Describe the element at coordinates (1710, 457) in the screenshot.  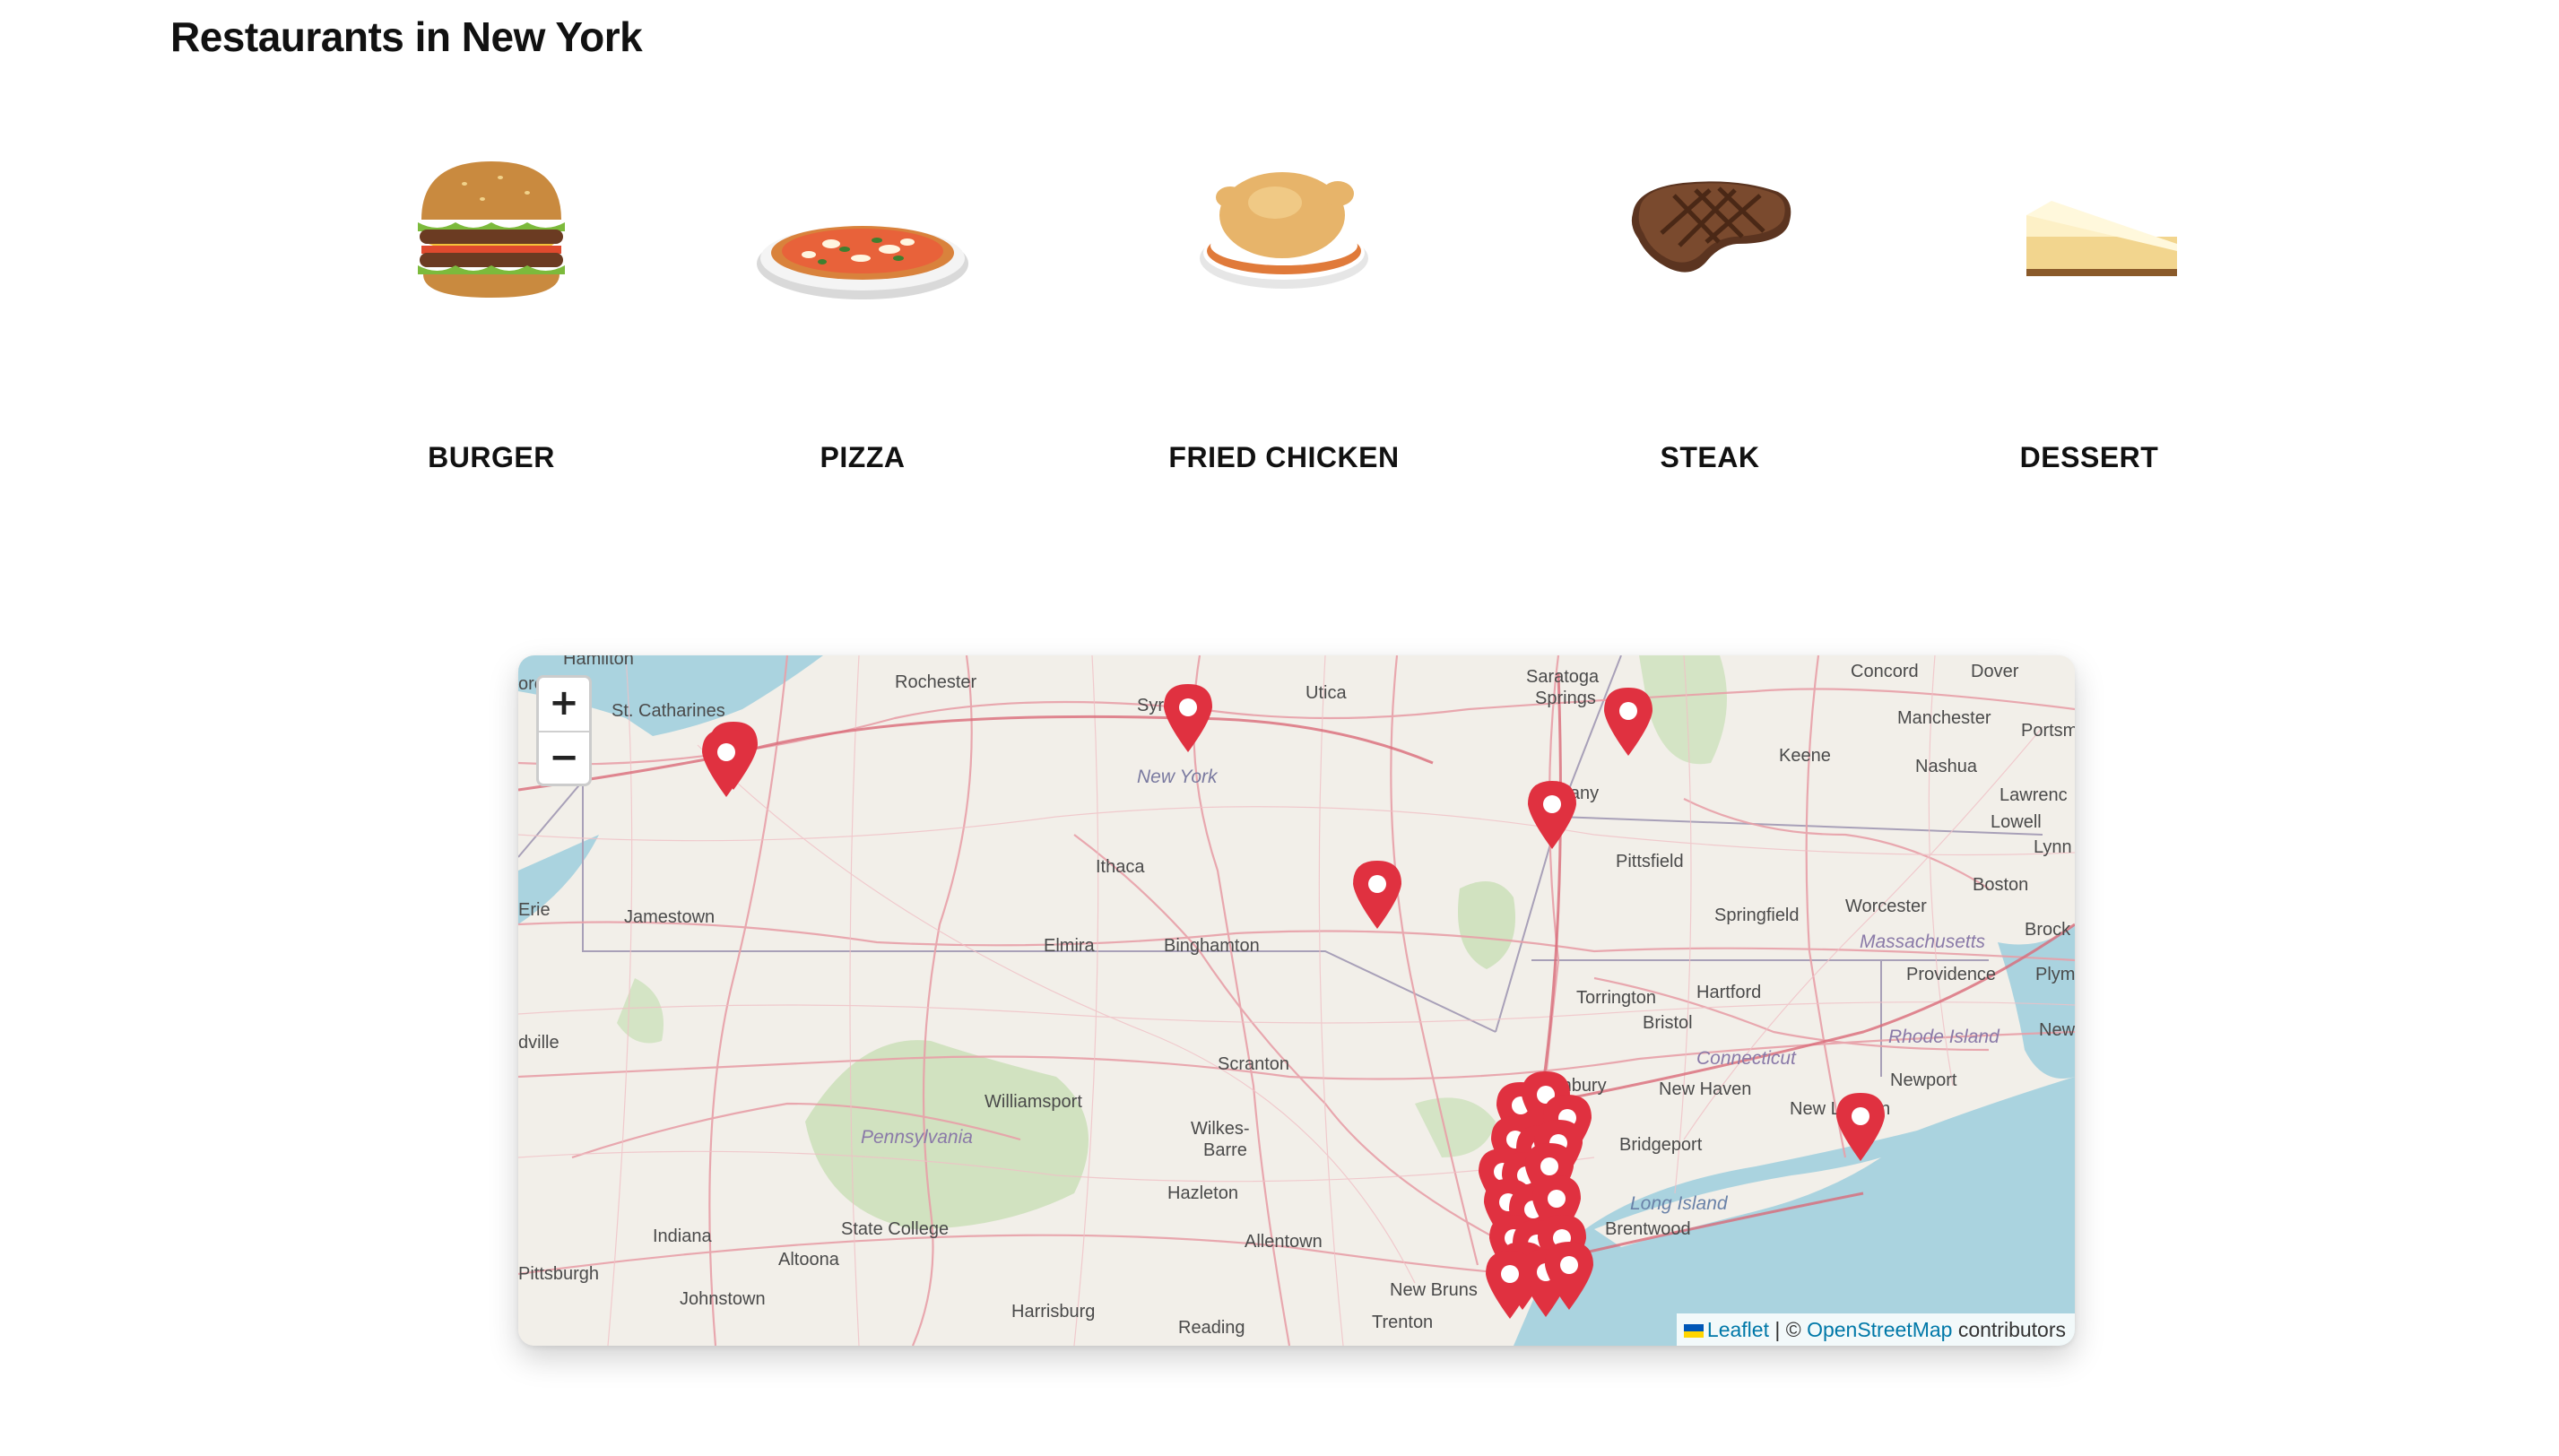
I see `category-label: STEAK` at that location.